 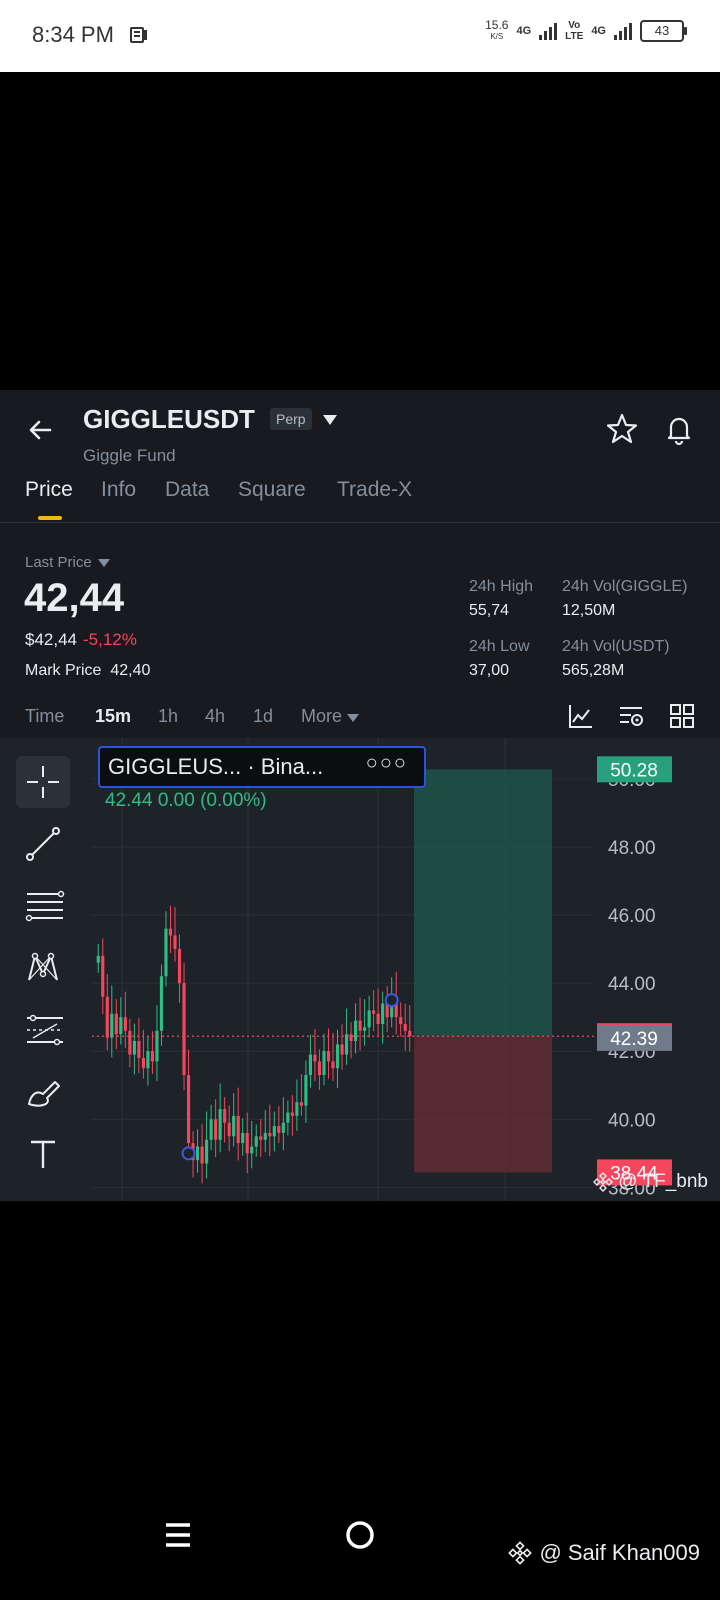 What do you see at coordinates (360, 36) in the screenshot?
I see `status-bar: 8:34 PM 15.6 K/S 4G Vo LTE 4G 43` at bounding box center [360, 36].